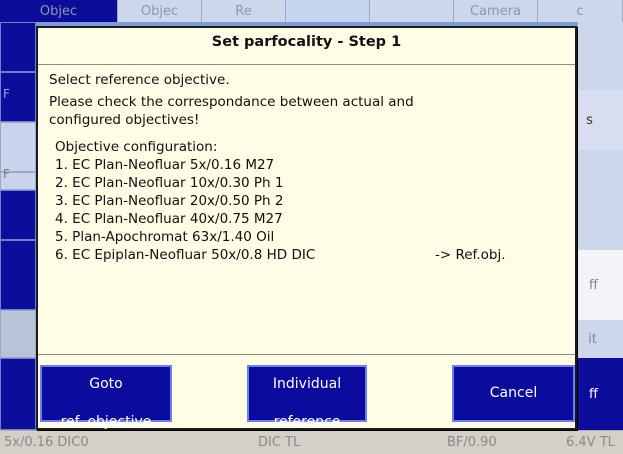  Describe the element at coordinates (590, 442) in the screenshot. I see `status-lamp: 6.4V TL` at that location.